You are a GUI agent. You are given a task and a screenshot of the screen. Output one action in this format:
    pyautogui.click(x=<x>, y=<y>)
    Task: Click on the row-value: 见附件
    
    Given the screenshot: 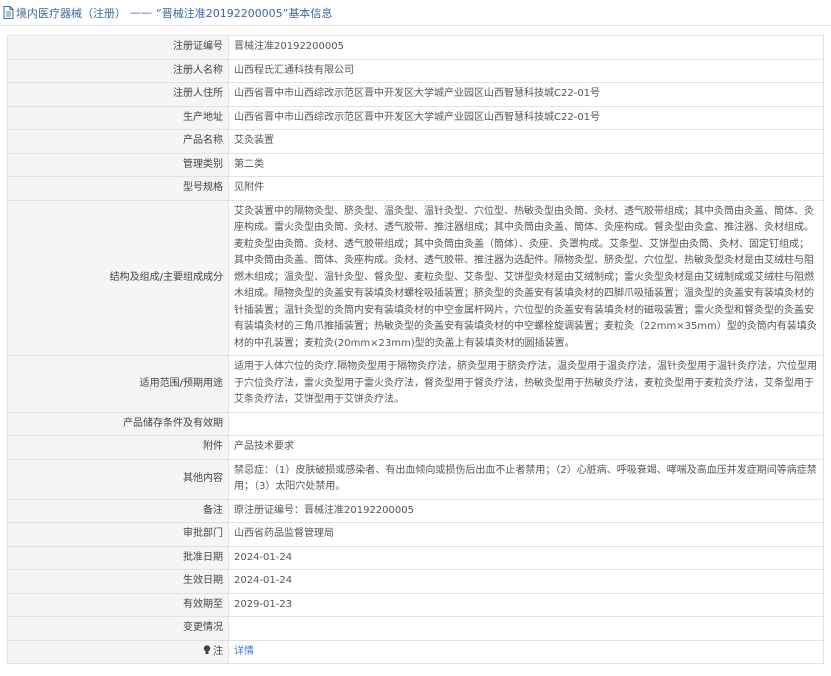 What is the action you would take?
    pyautogui.click(x=526, y=188)
    